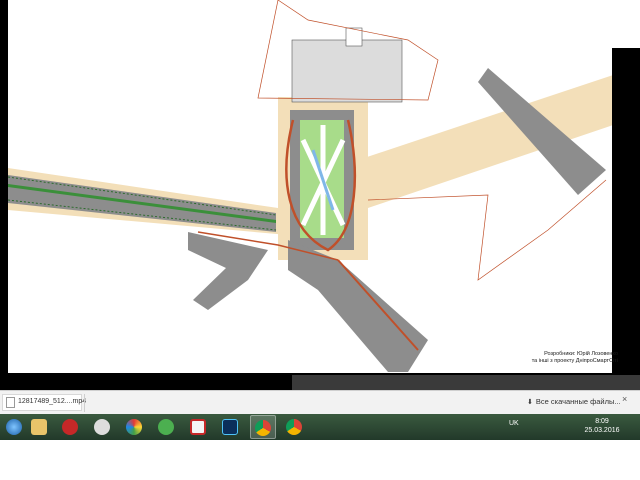 The height and width of the screenshot is (480, 640). What do you see at coordinates (602, 426) in the screenshot?
I see `tray-clock: 8:09 25.03.2016` at bounding box center [602, 426].